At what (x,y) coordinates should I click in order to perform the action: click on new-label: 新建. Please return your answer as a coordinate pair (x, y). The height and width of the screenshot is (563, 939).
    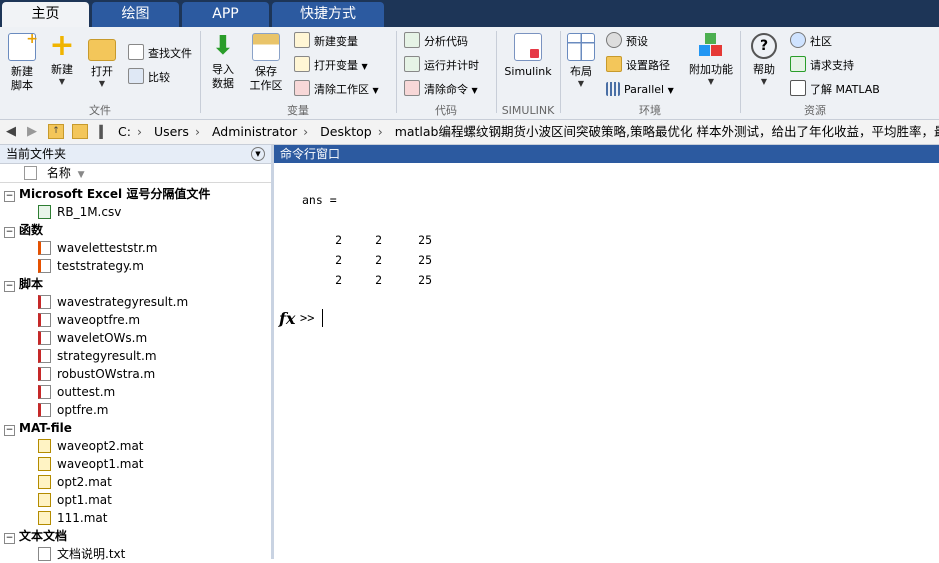
    Looking at the image, I should click on (62, 69).